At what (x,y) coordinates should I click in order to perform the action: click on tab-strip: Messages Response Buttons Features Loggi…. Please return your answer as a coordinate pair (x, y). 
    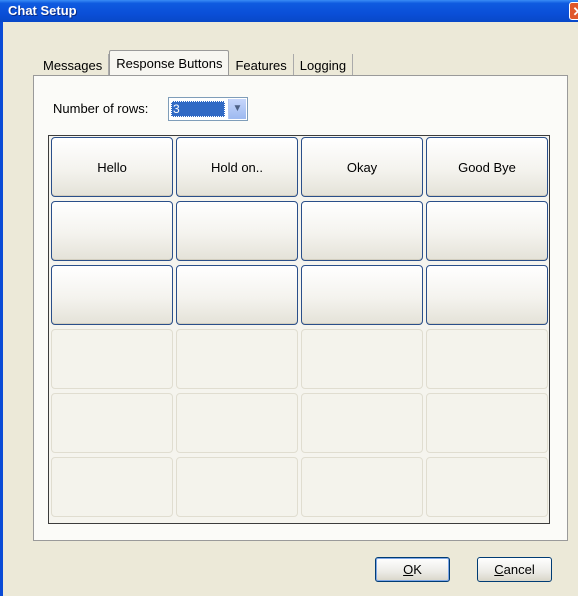
    Looking at the image, I should click on (195, 63).